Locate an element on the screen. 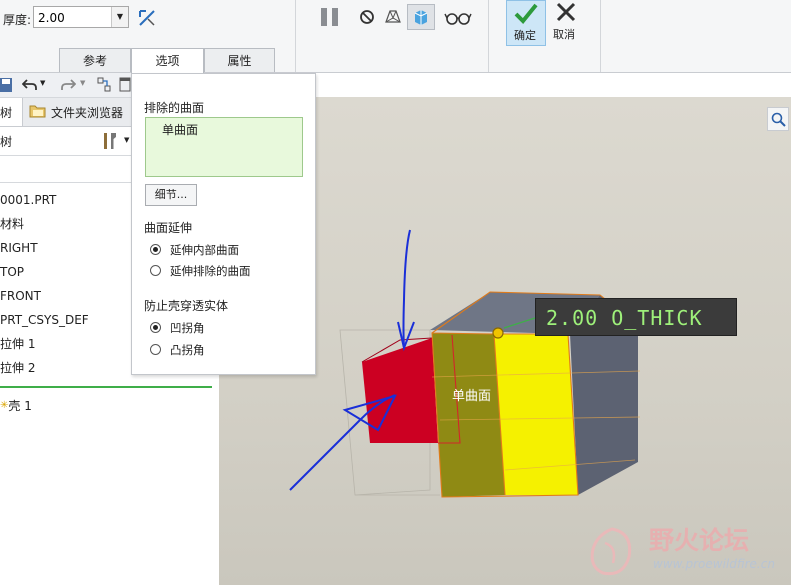 The image size is (791, 585). tree-item-part: 0001.PRT is located at coordinates (28, 200).